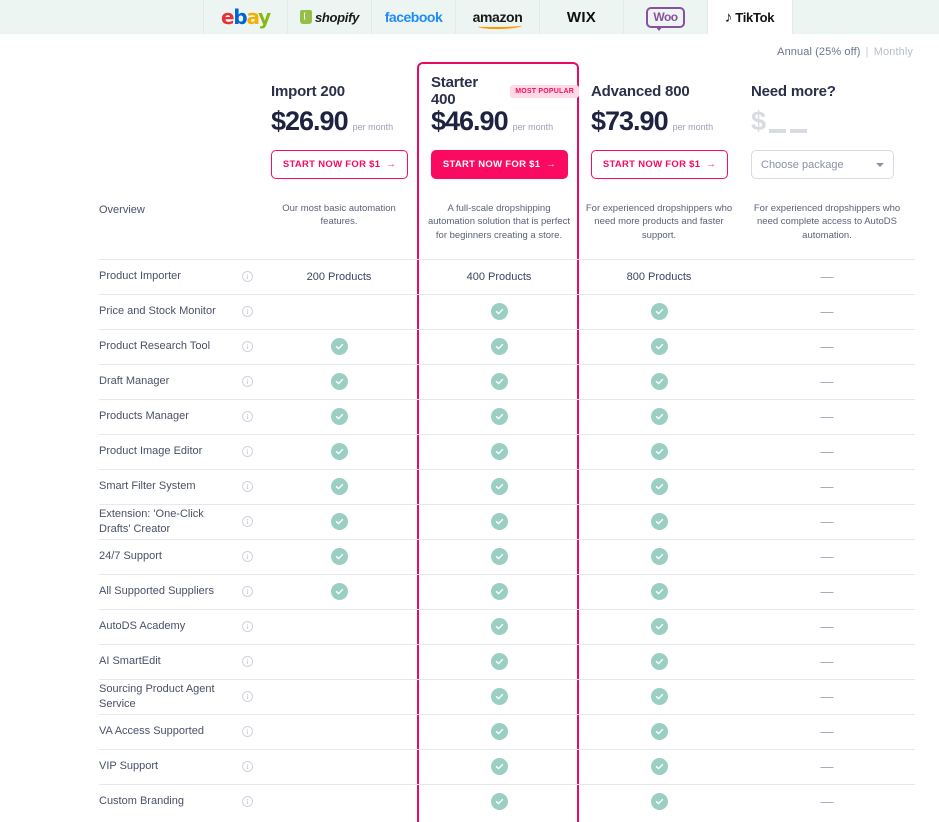  Describe the element at coordinates (818, 52) in the screenshot. I see `billing-annual-option: Annual (25% off)` at that location.